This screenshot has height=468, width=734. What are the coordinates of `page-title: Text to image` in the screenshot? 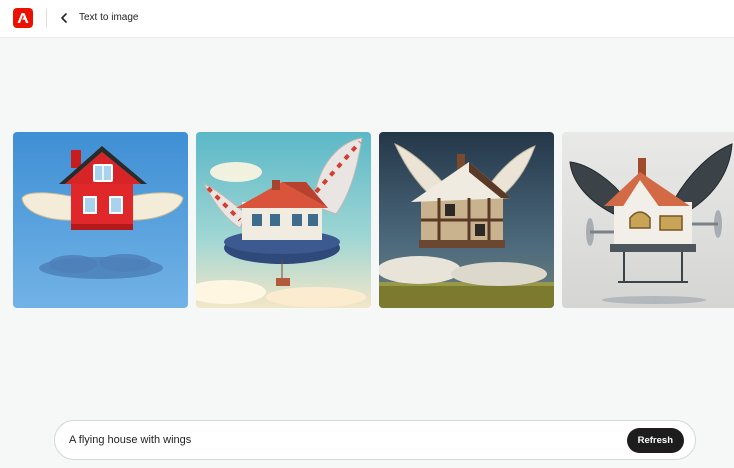 It's located at (109, 17).